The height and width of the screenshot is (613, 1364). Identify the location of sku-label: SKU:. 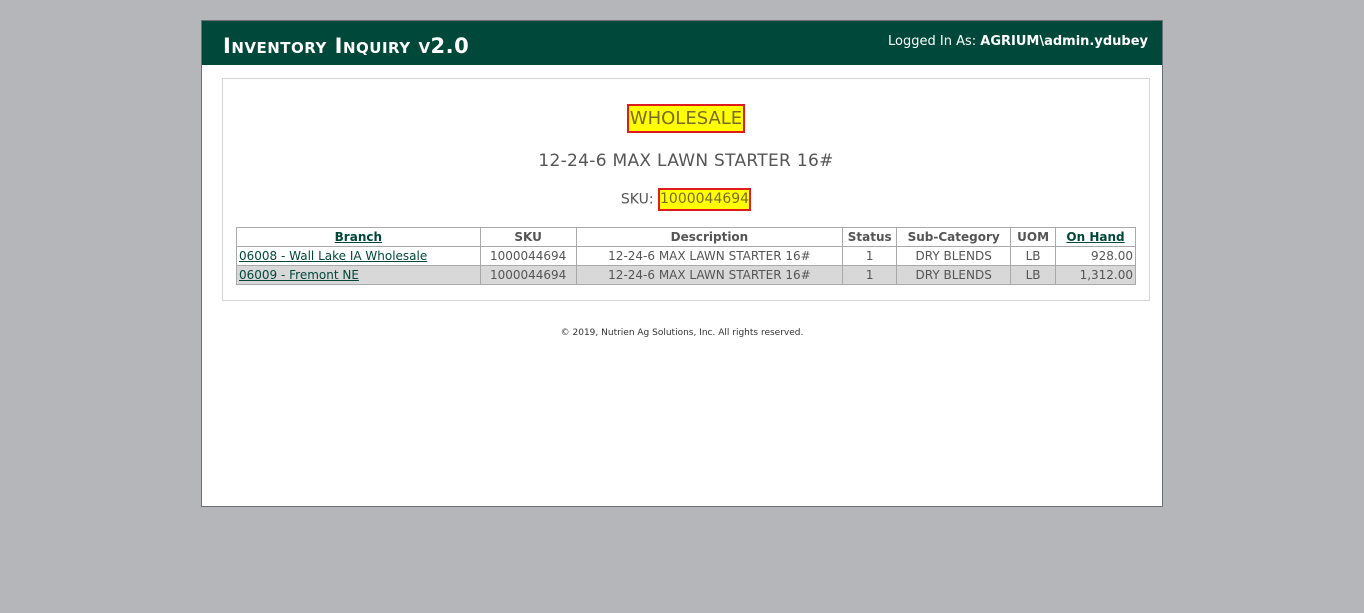
(637, 199).